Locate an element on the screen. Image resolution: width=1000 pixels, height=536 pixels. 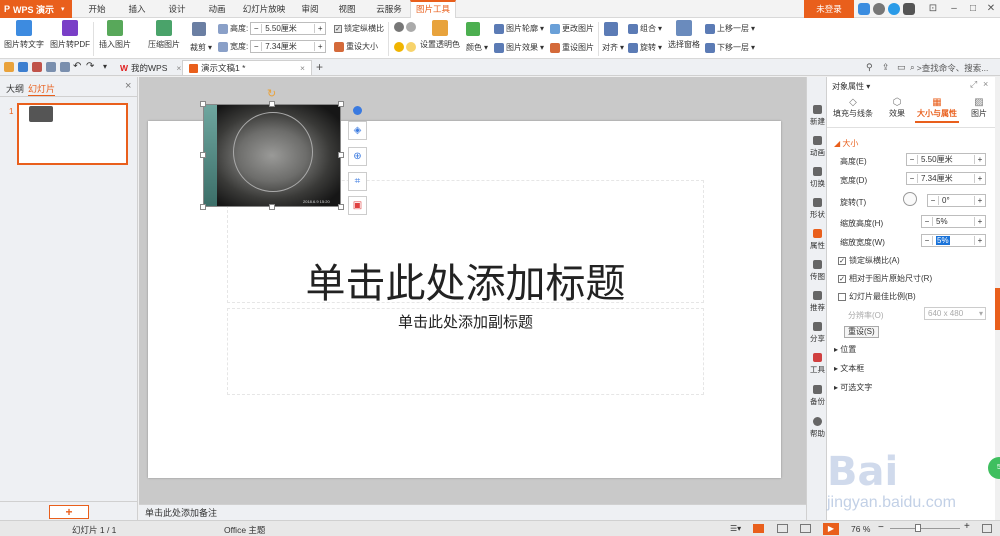
sidebar-item-transition: 切换 is located at coordinates (817, 178).